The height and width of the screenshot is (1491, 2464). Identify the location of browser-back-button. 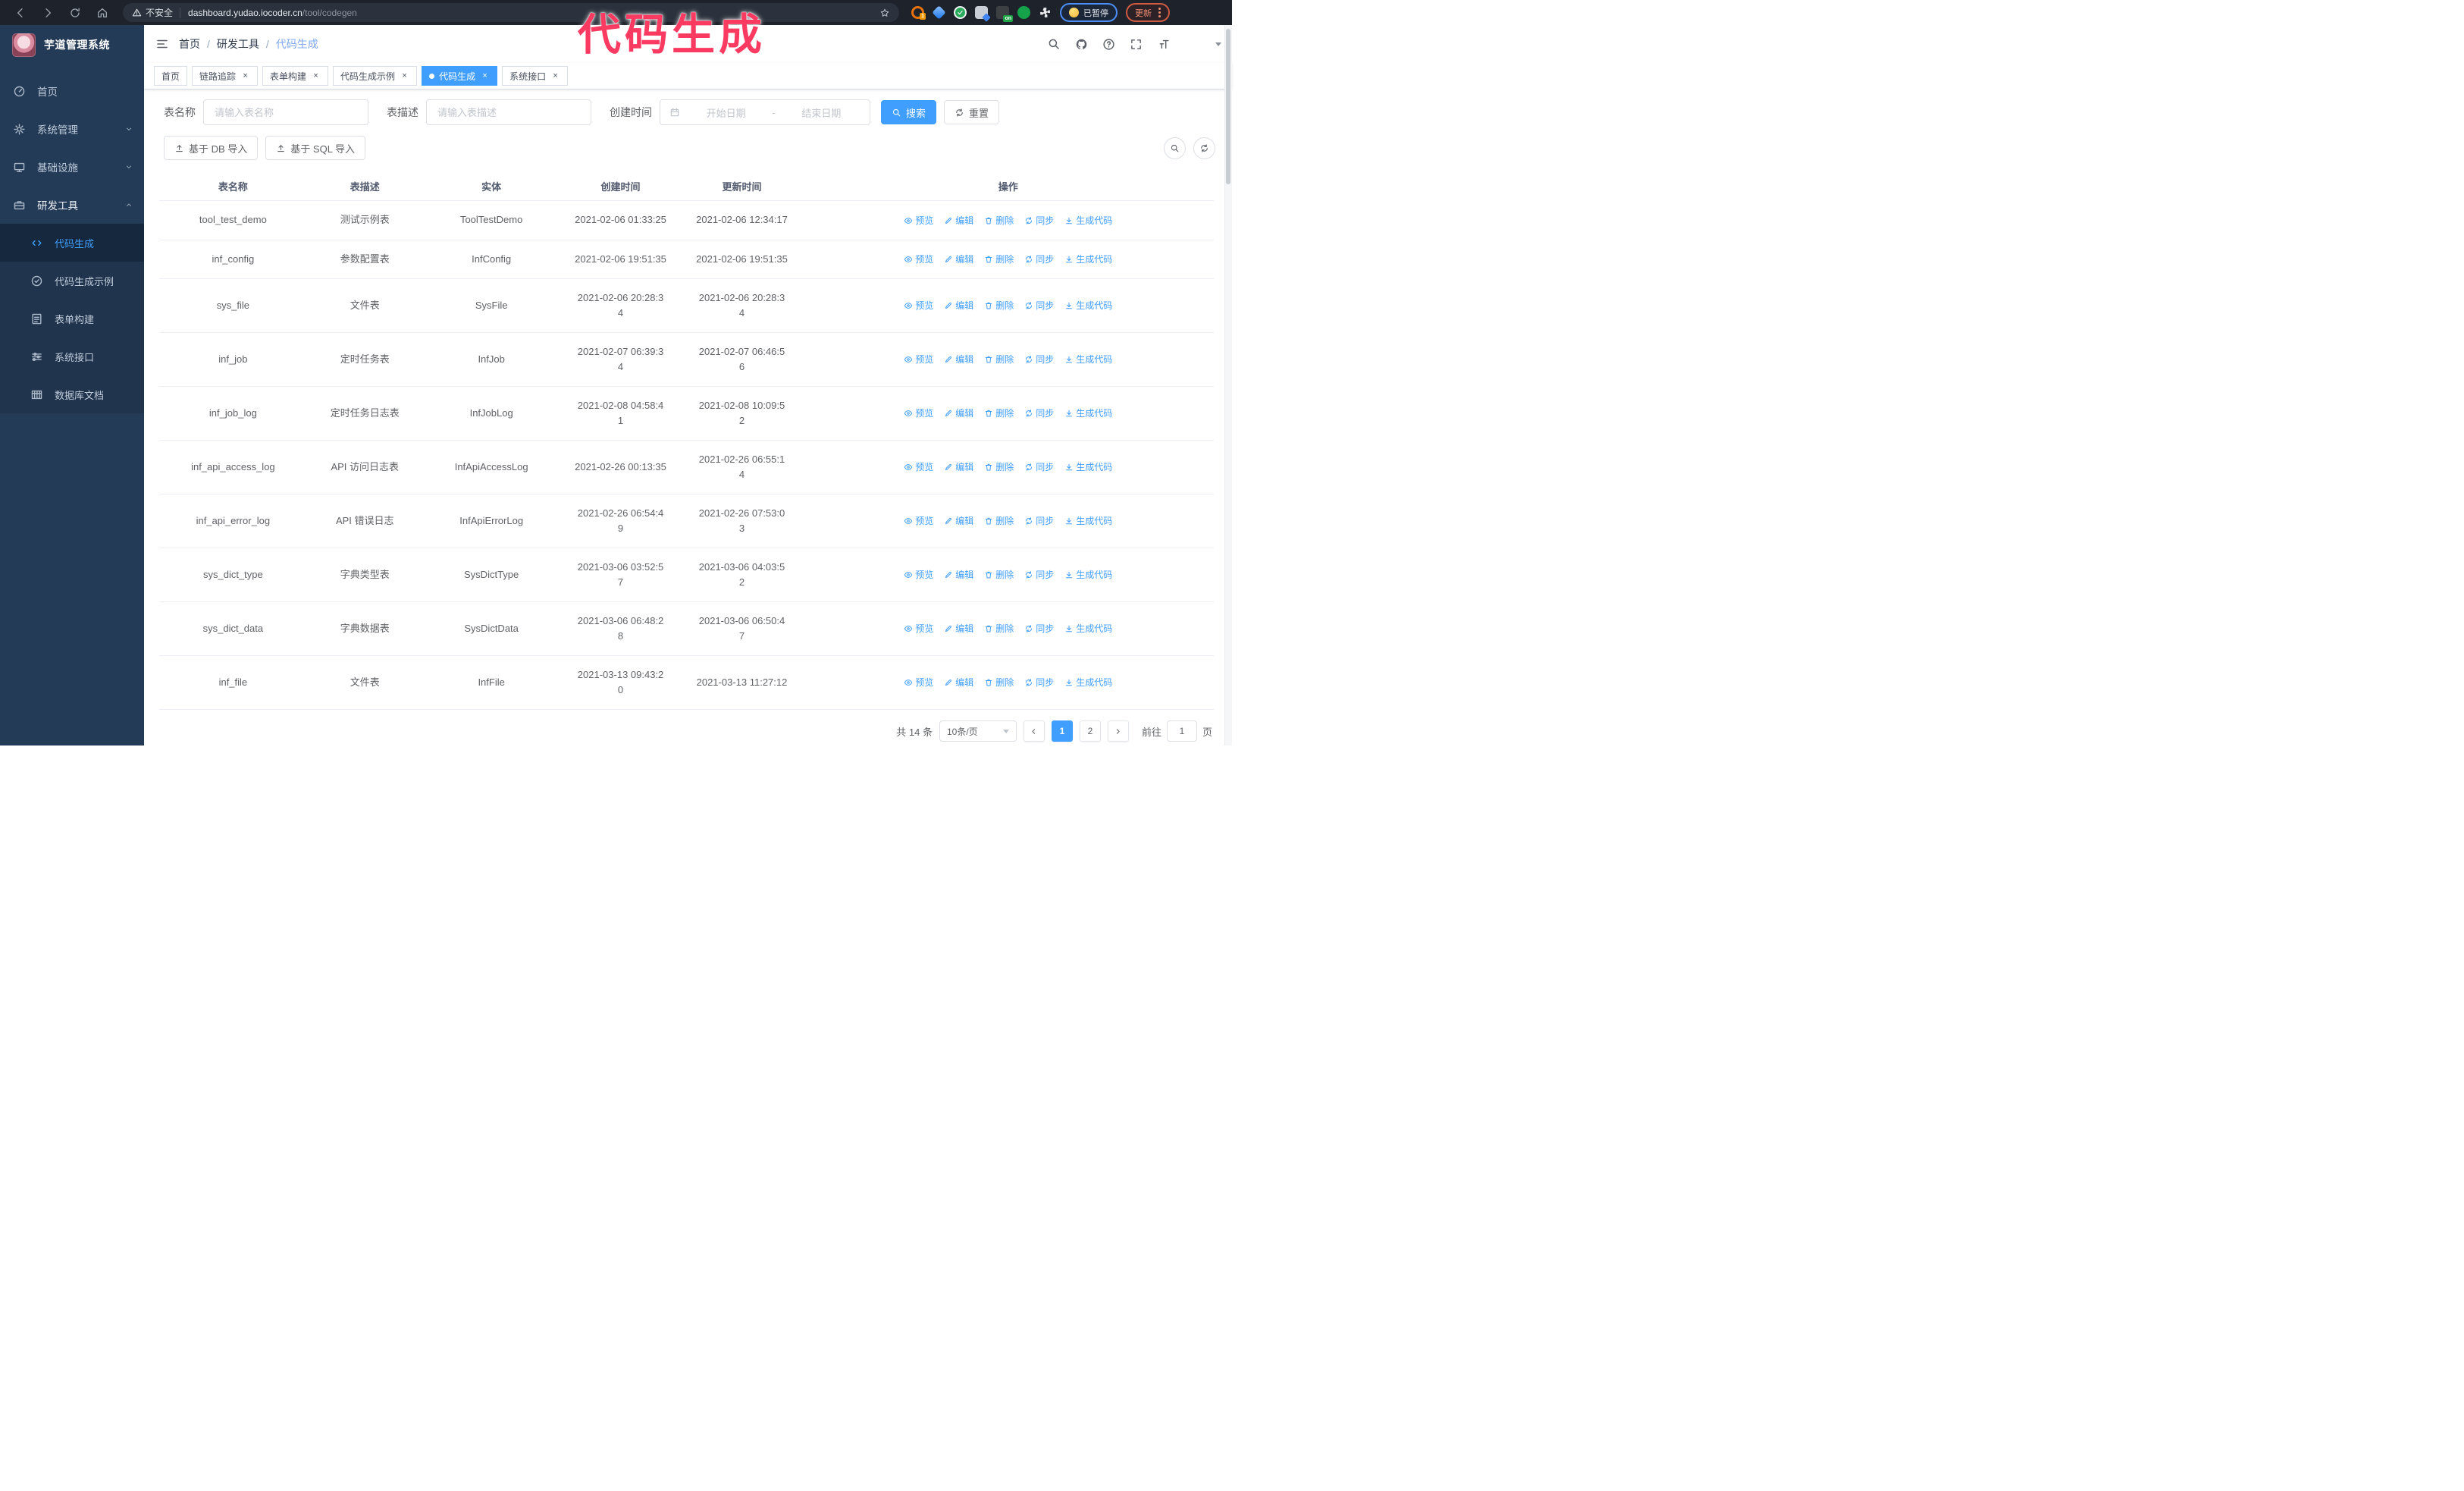
(20, 13).